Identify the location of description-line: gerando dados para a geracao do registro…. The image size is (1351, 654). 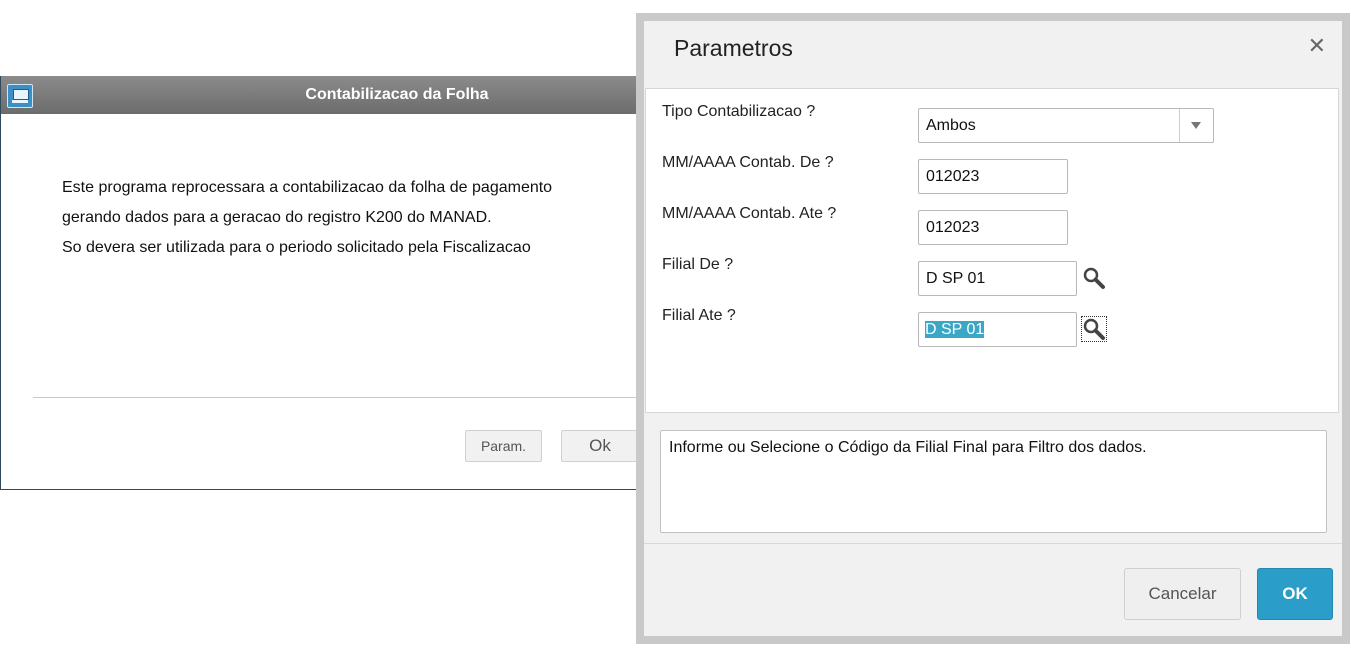
(277, 217).